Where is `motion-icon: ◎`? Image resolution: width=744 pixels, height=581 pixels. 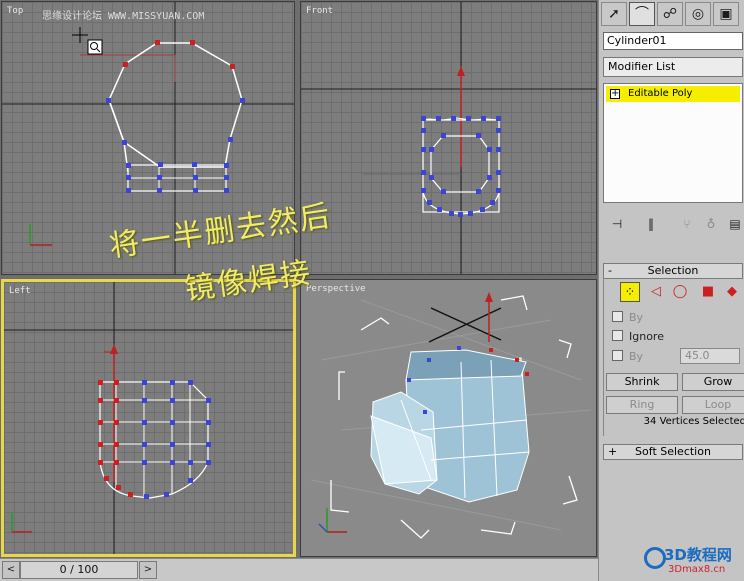
motion-icon: ◎ is located at coordinates (698, 14).